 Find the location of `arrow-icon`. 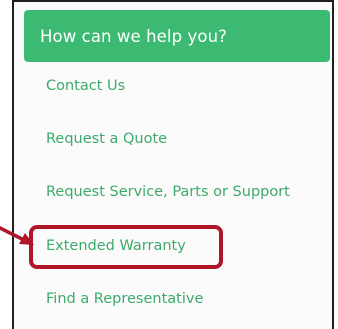

arrow-icon is located at coordinates (17, 235).